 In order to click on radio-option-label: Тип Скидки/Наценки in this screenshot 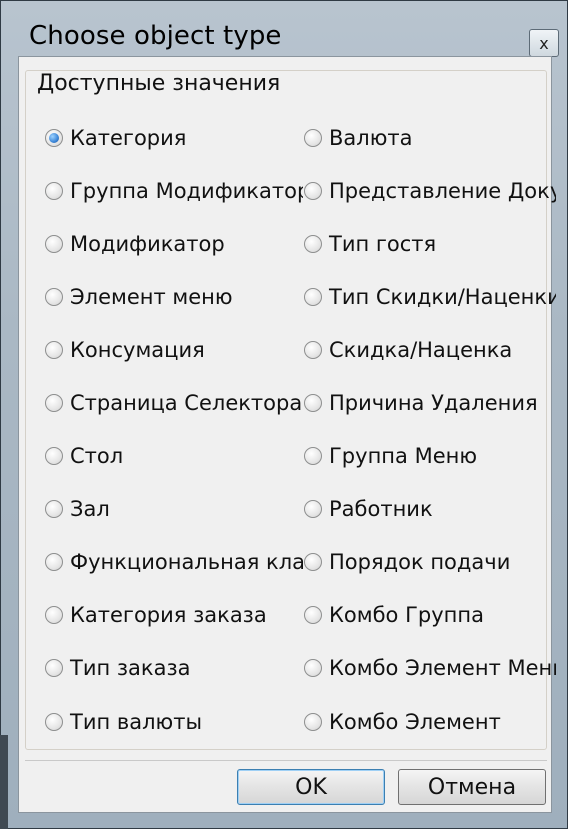, I will do `click(442, 296)`.